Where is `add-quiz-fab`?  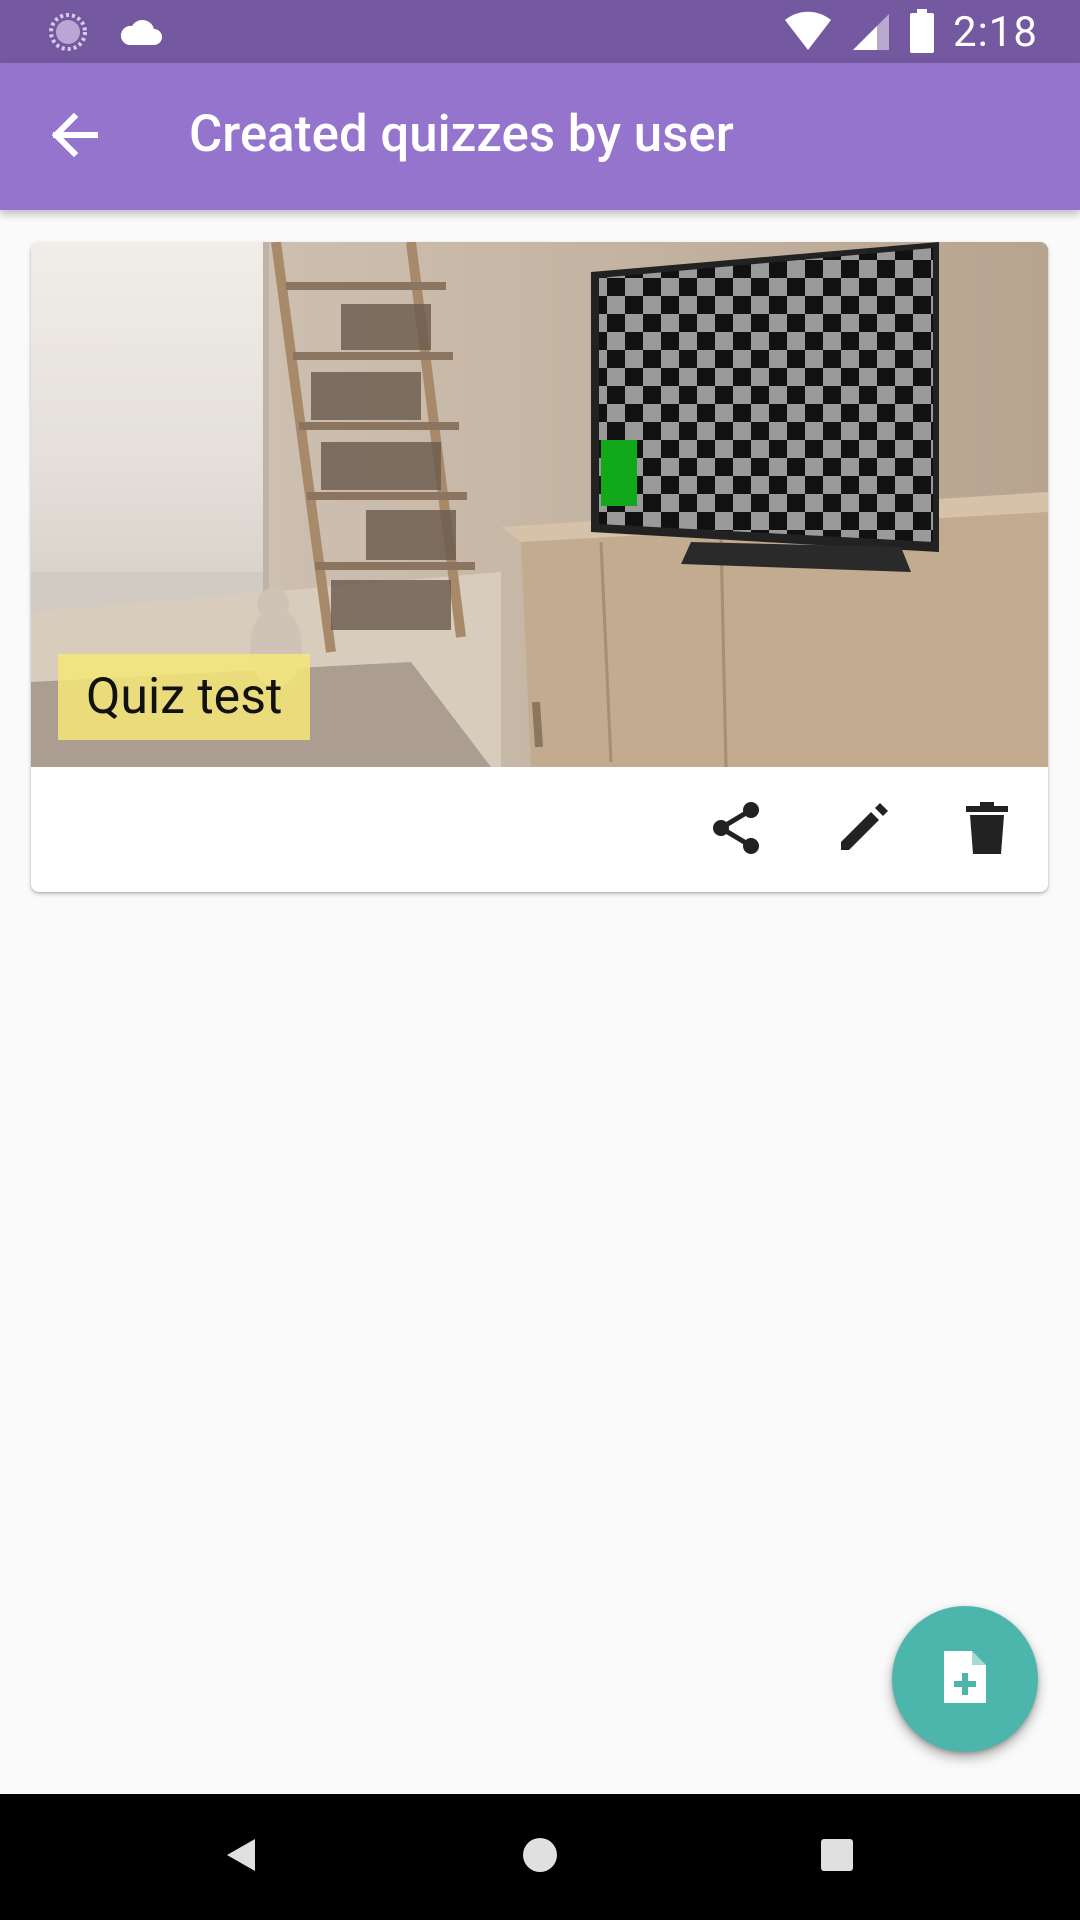
add-quiz-fab is located at coordinates (965, 1679).